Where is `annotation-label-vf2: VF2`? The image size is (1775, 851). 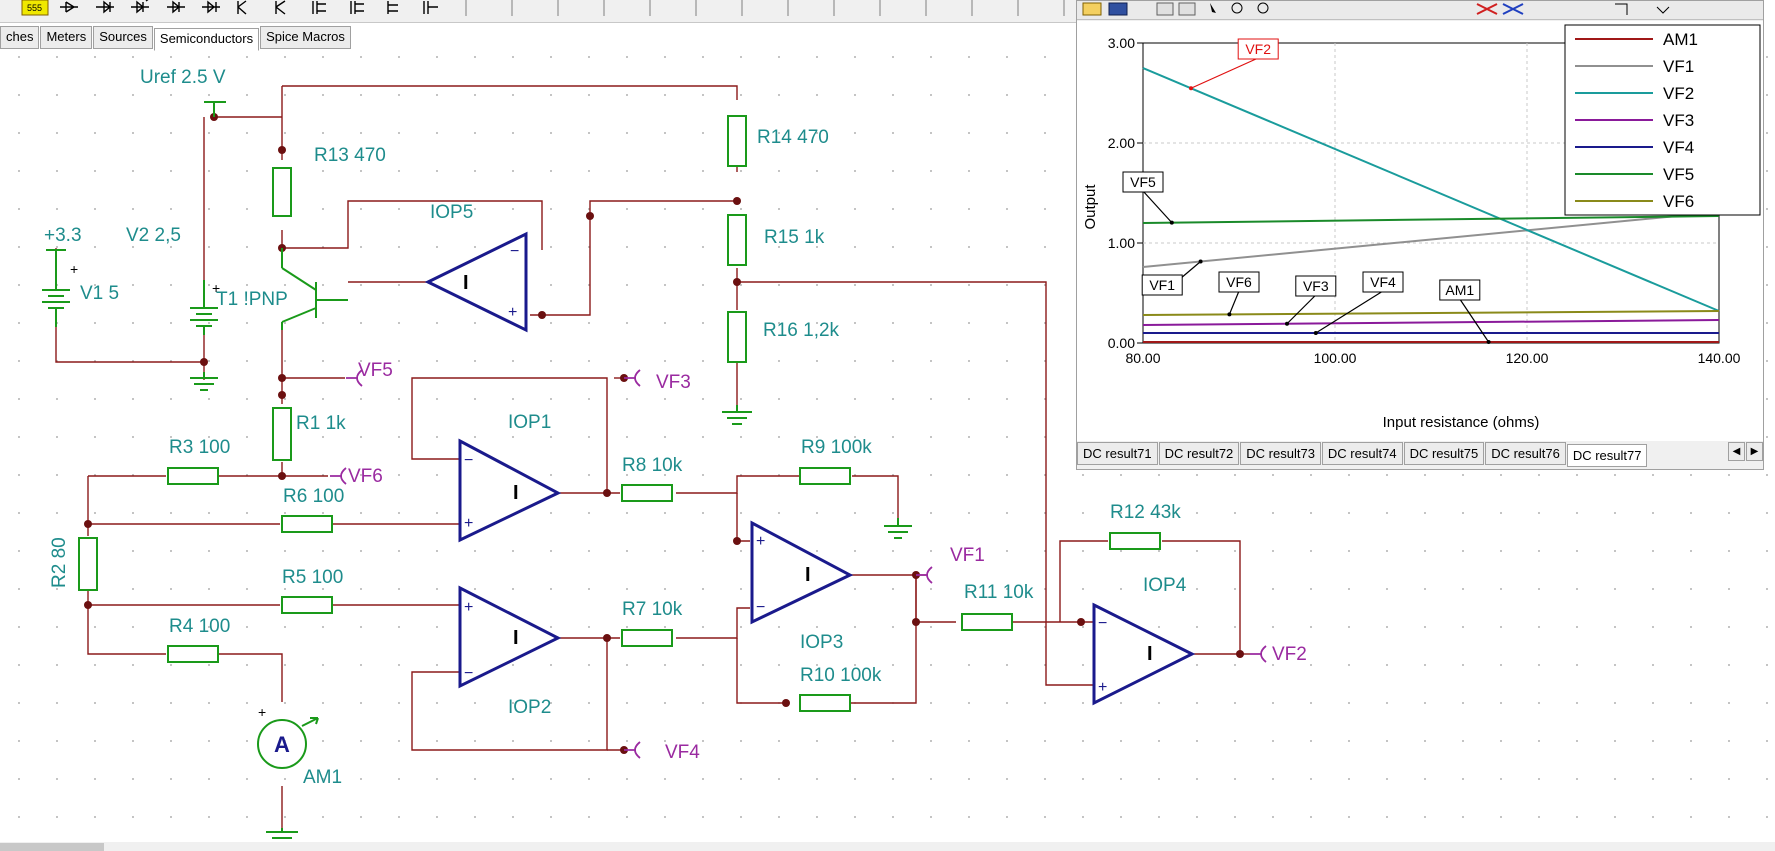 annotation-label-vf2: VF2 is located at coordinates (1258, 49).